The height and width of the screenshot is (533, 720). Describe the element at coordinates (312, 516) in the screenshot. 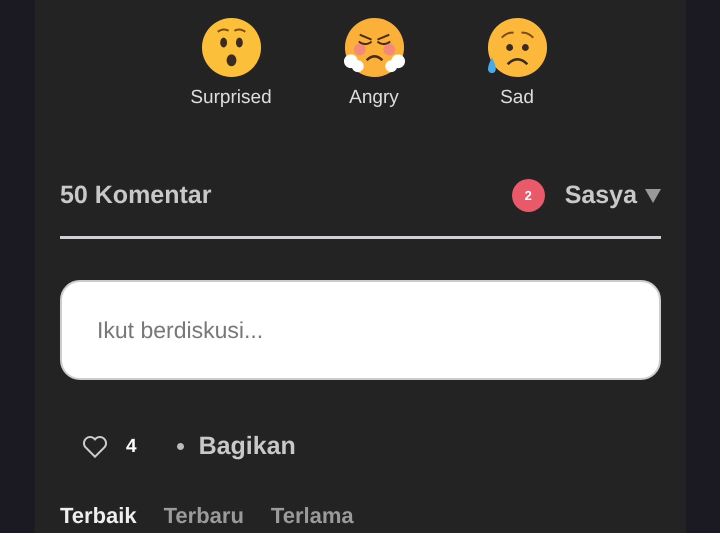

I see `sort-tab: Terlama` at that location.